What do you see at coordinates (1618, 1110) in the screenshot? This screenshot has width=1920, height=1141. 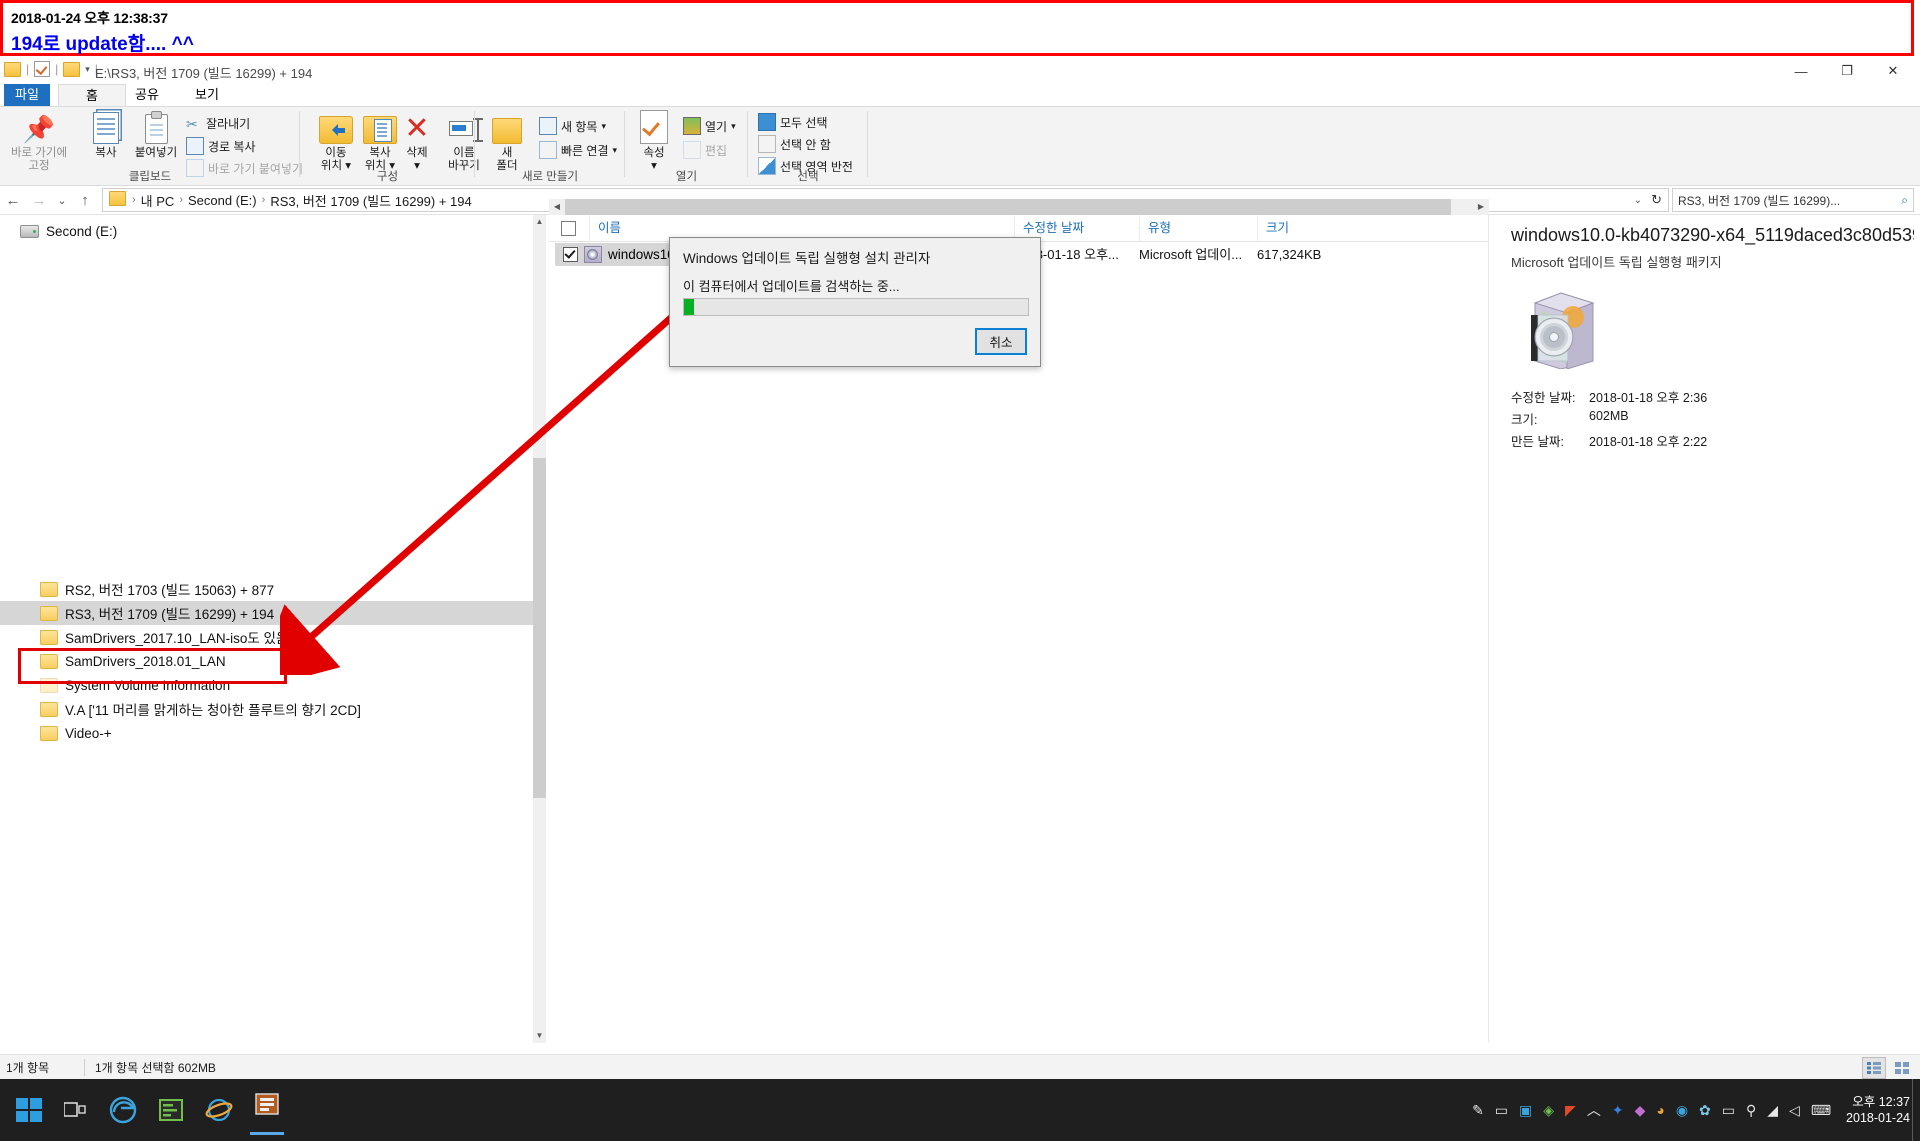 I see `bluetooth-icon: ✦` at bounding box center [1618, 1110].